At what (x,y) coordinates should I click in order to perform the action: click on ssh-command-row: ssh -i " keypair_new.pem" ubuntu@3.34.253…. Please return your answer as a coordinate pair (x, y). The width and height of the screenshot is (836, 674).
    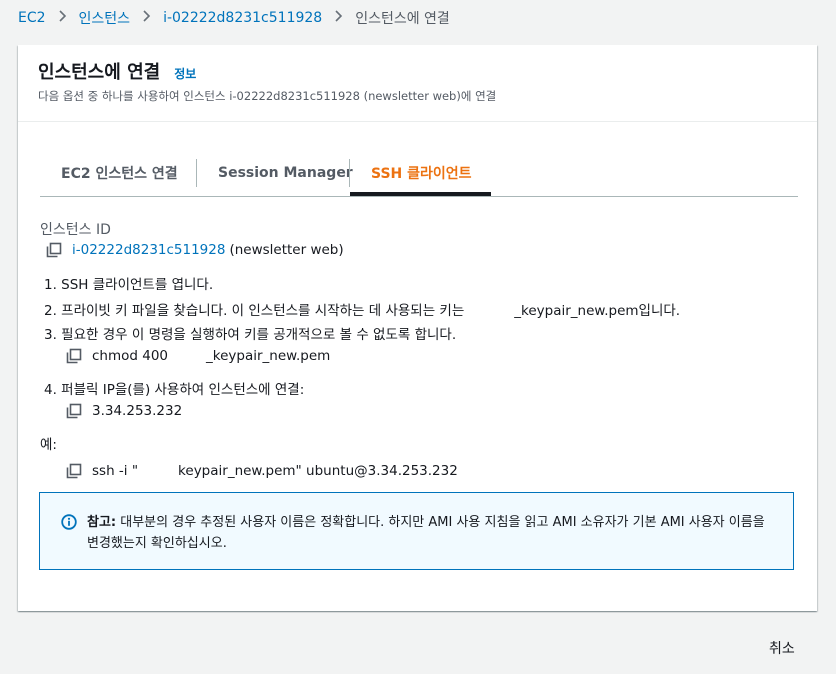
    Looking at the image, I should click on (262, 471).